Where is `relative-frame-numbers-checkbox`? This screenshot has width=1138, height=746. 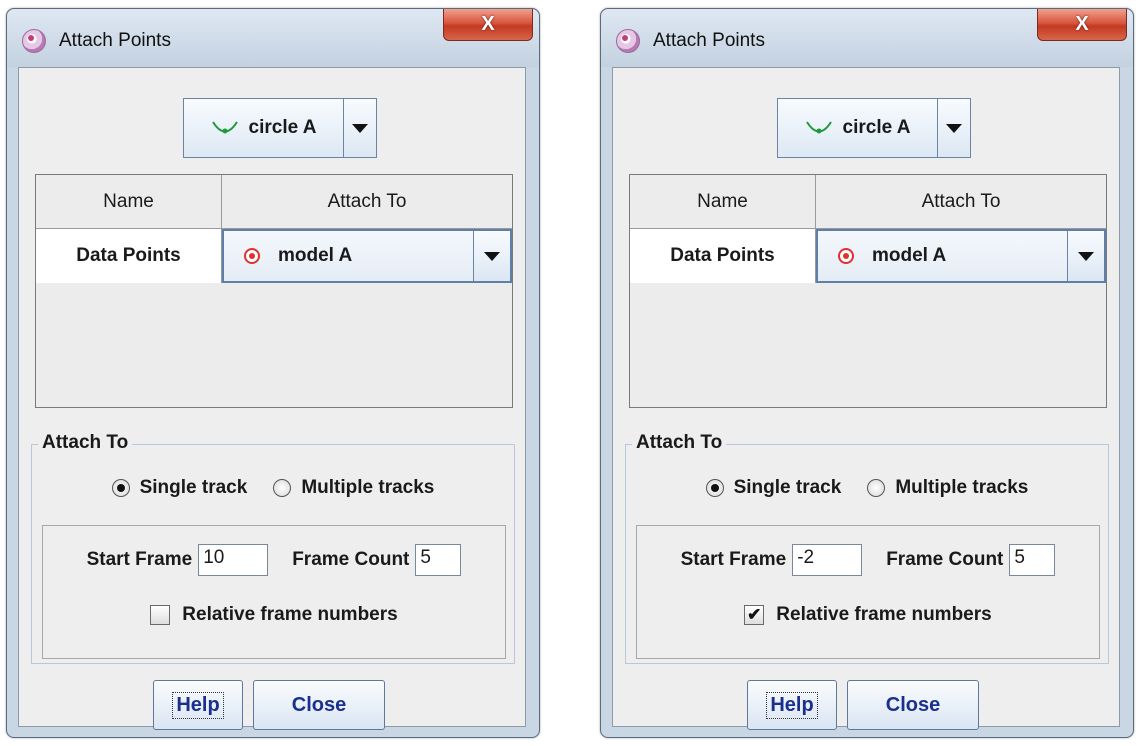
relative-frame-numbers-checkbox is located at coordinates (160, 615).